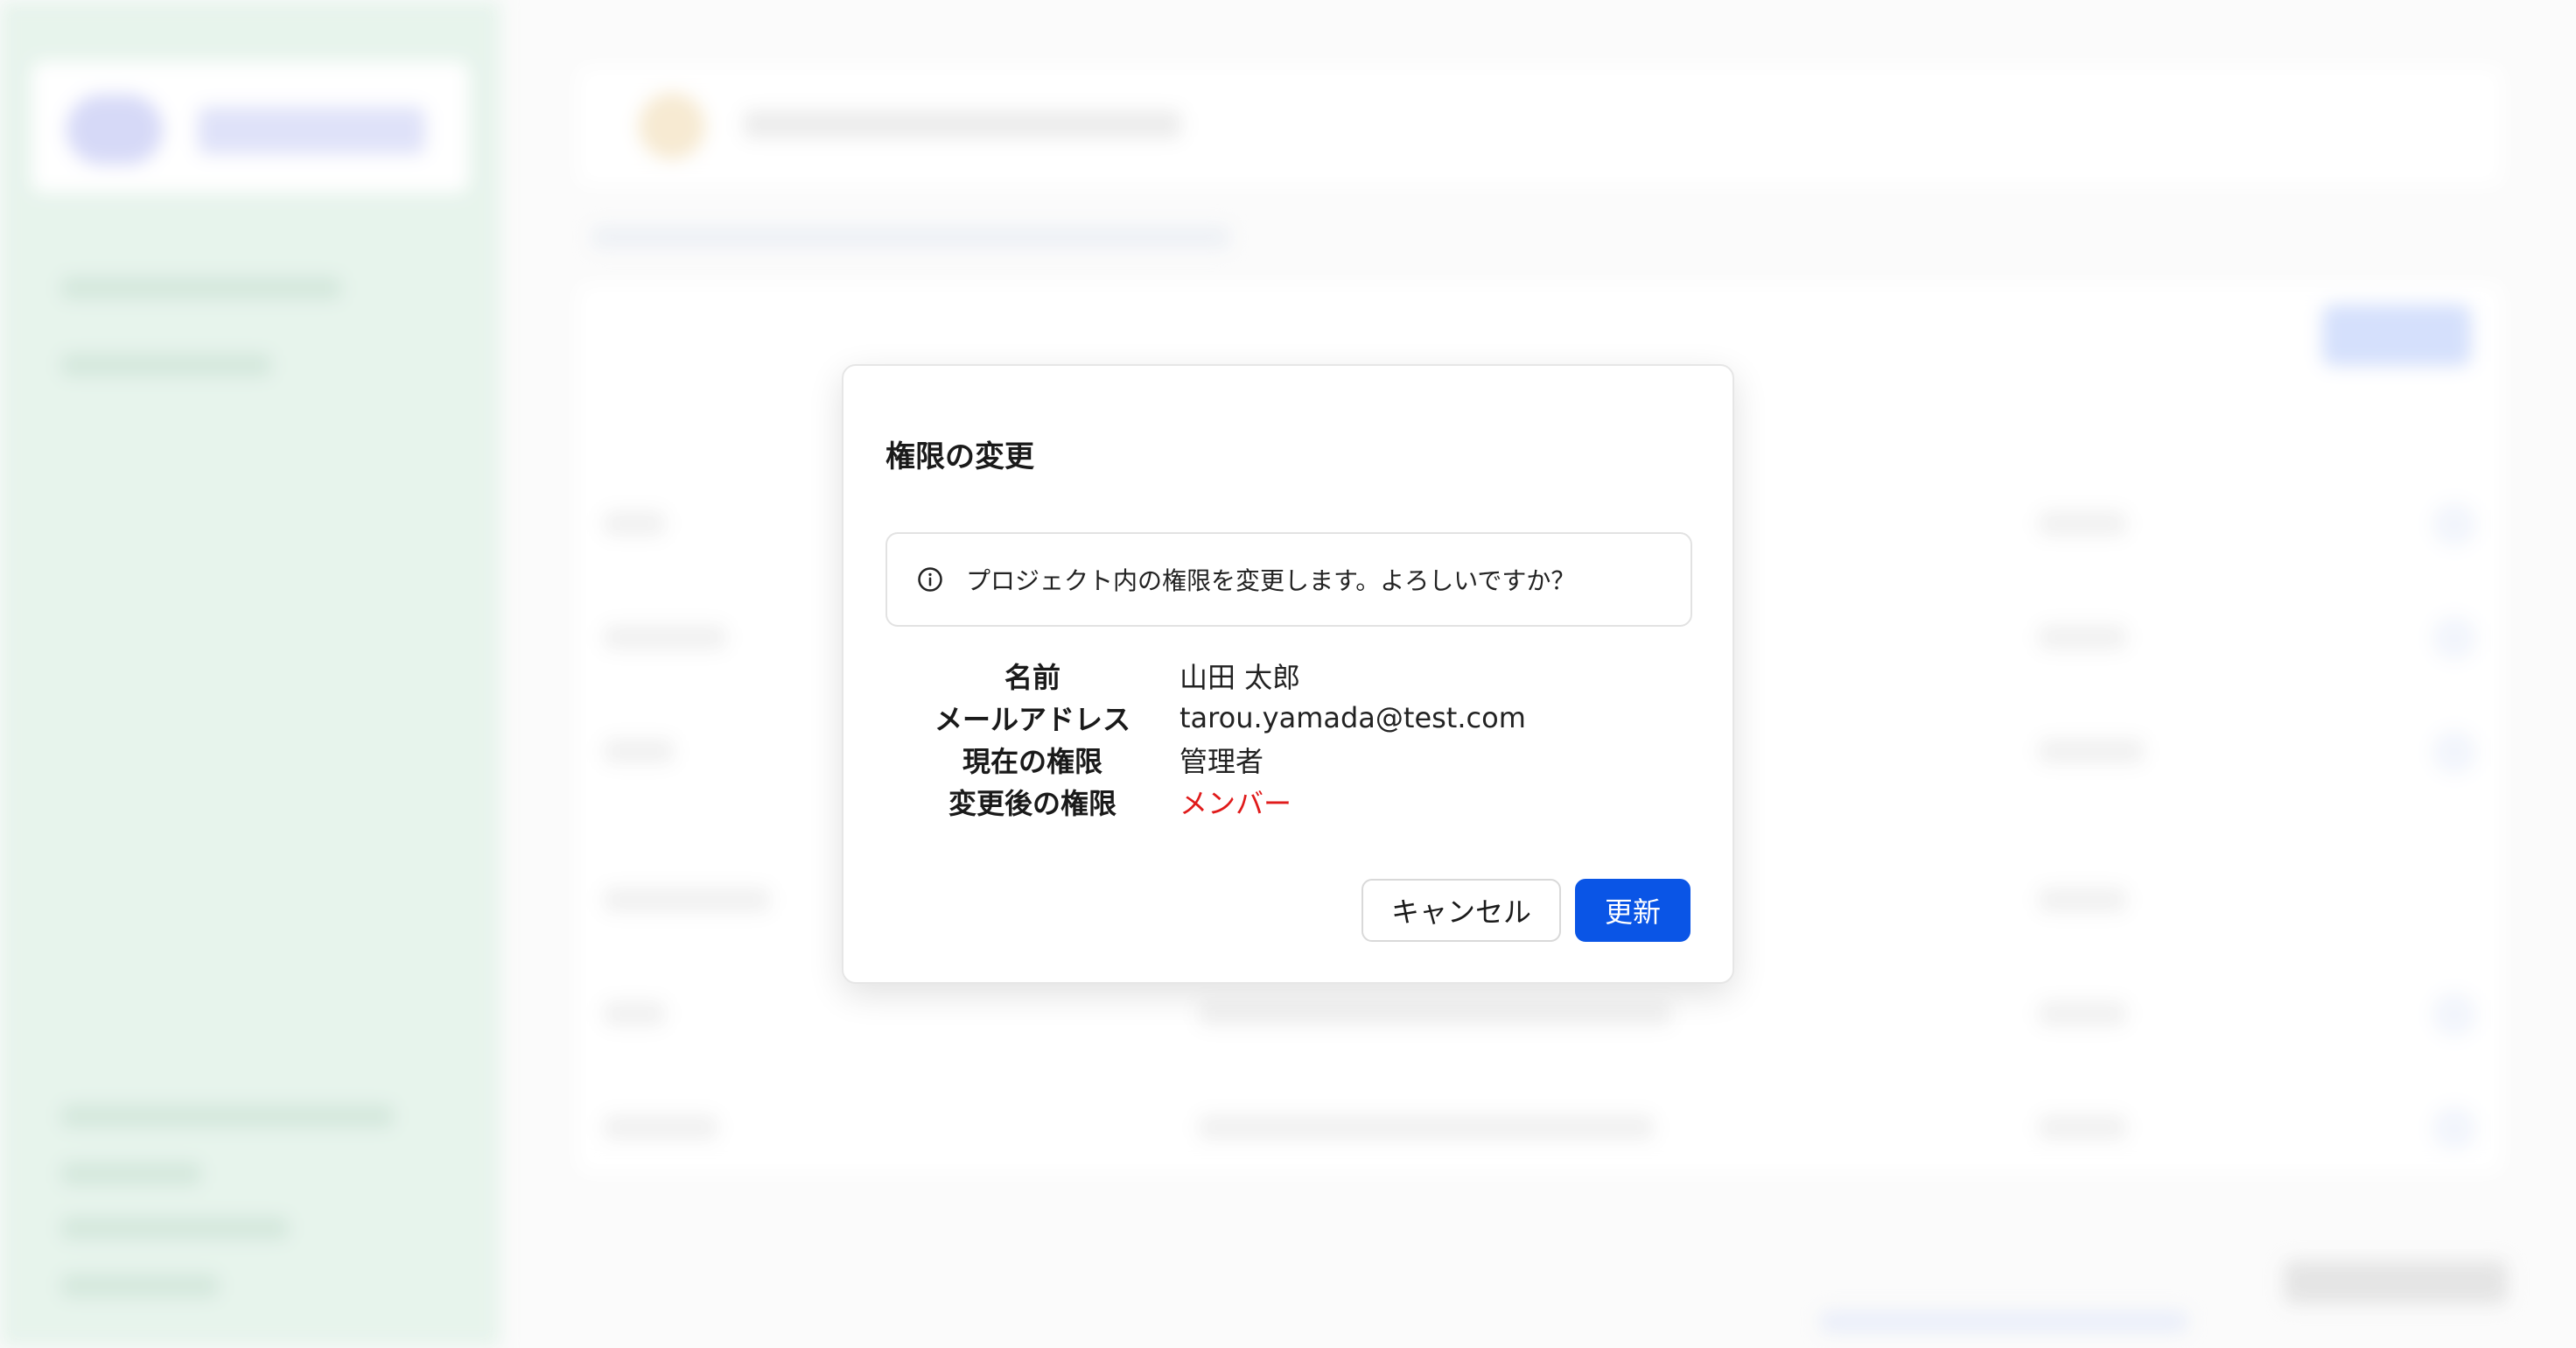  What do you see at coordinates (960, 456) in the screenshot?
I see `dialog-title: 権限の変更` at bounding box center [960, 456].